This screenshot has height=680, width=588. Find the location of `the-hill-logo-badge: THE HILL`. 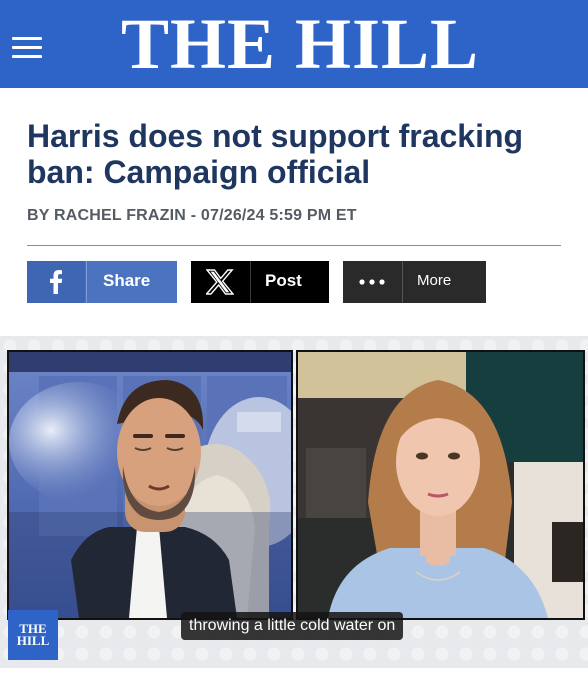

the-hill-logo-badge: THE HILL is located at coordinates (33, 635).